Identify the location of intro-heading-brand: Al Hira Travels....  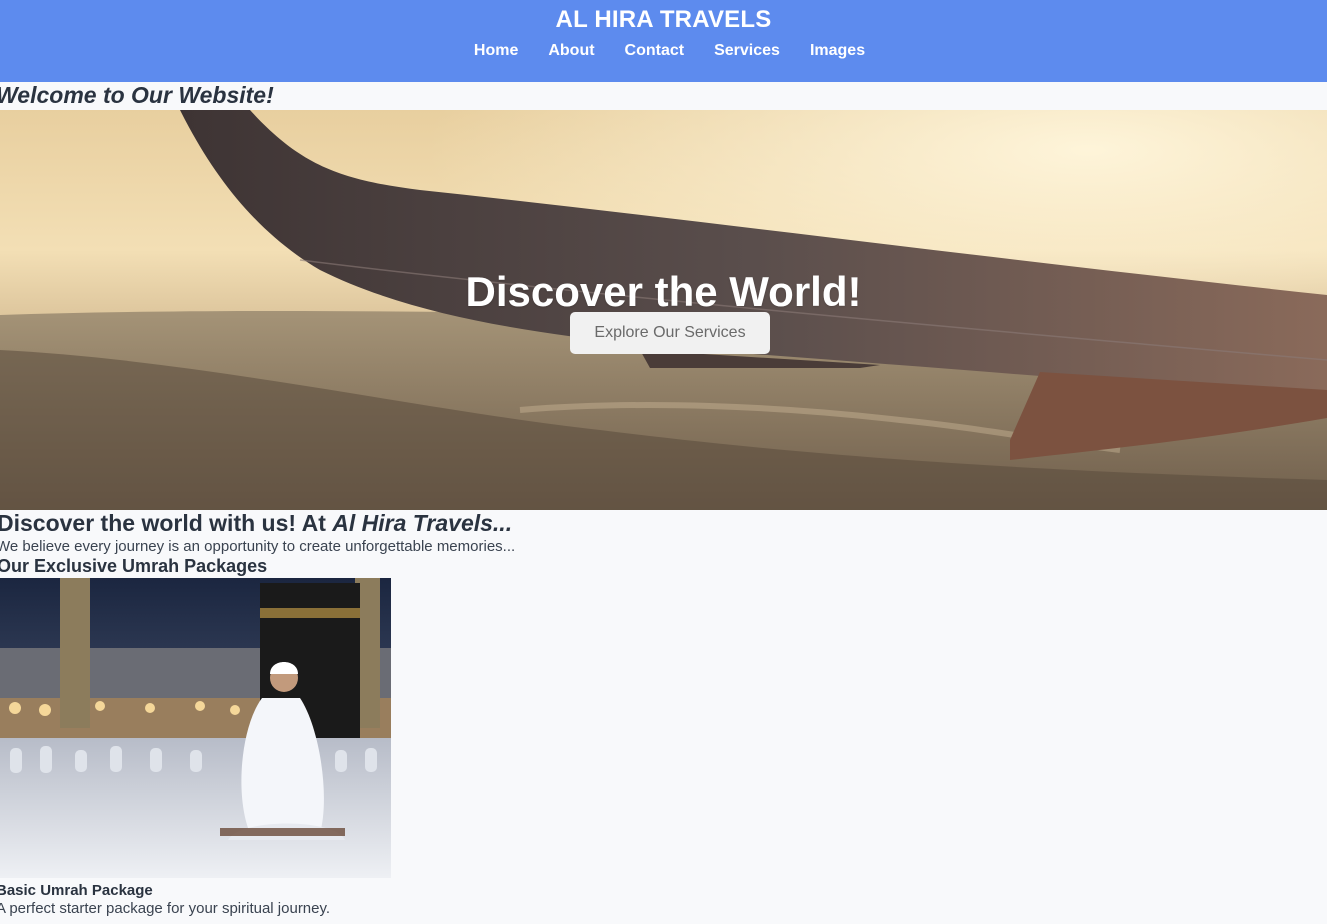
(422, 523).